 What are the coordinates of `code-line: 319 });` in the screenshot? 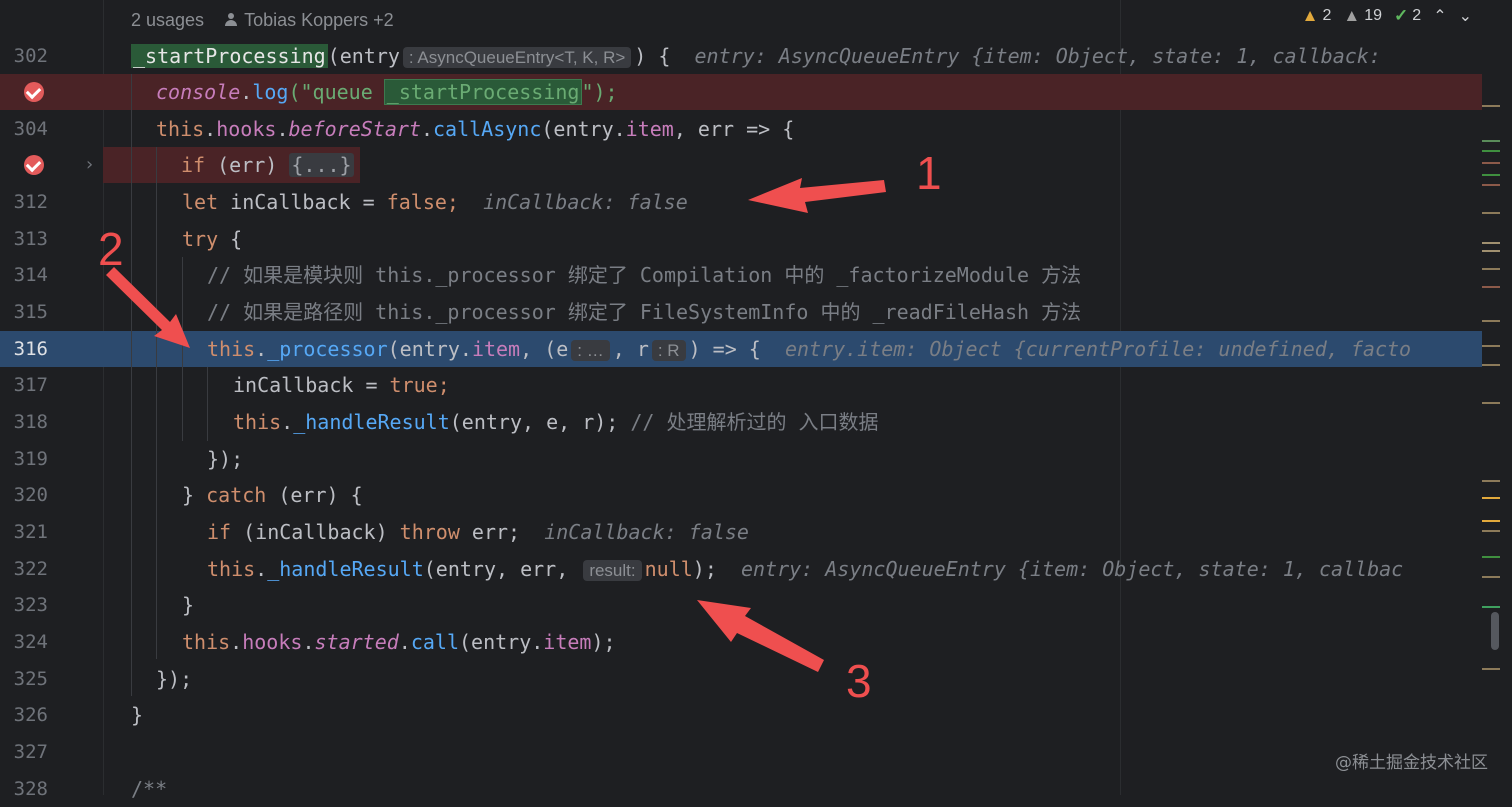 It's located at (741, 459).